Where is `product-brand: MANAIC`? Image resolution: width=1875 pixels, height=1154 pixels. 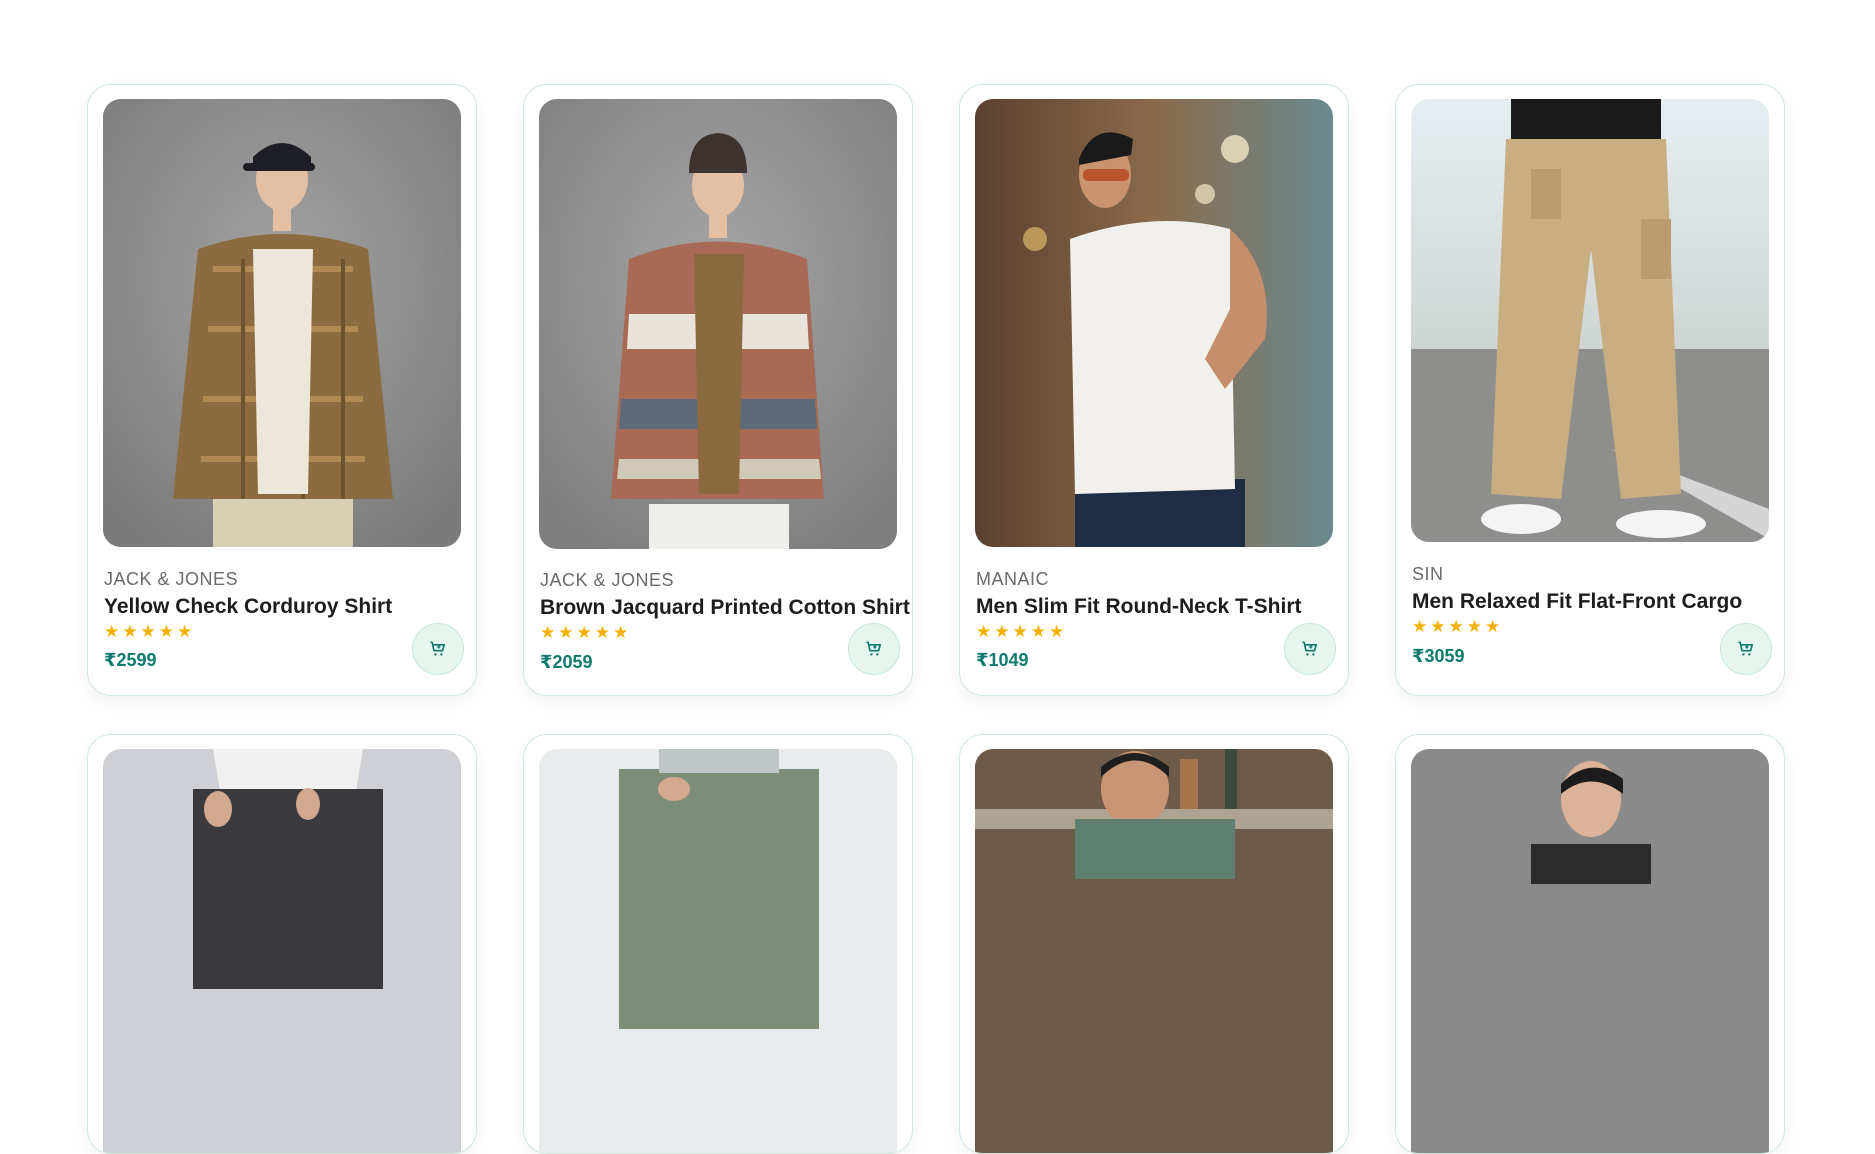 product-brand: MANAIC is located at coordinates (1013, 579).